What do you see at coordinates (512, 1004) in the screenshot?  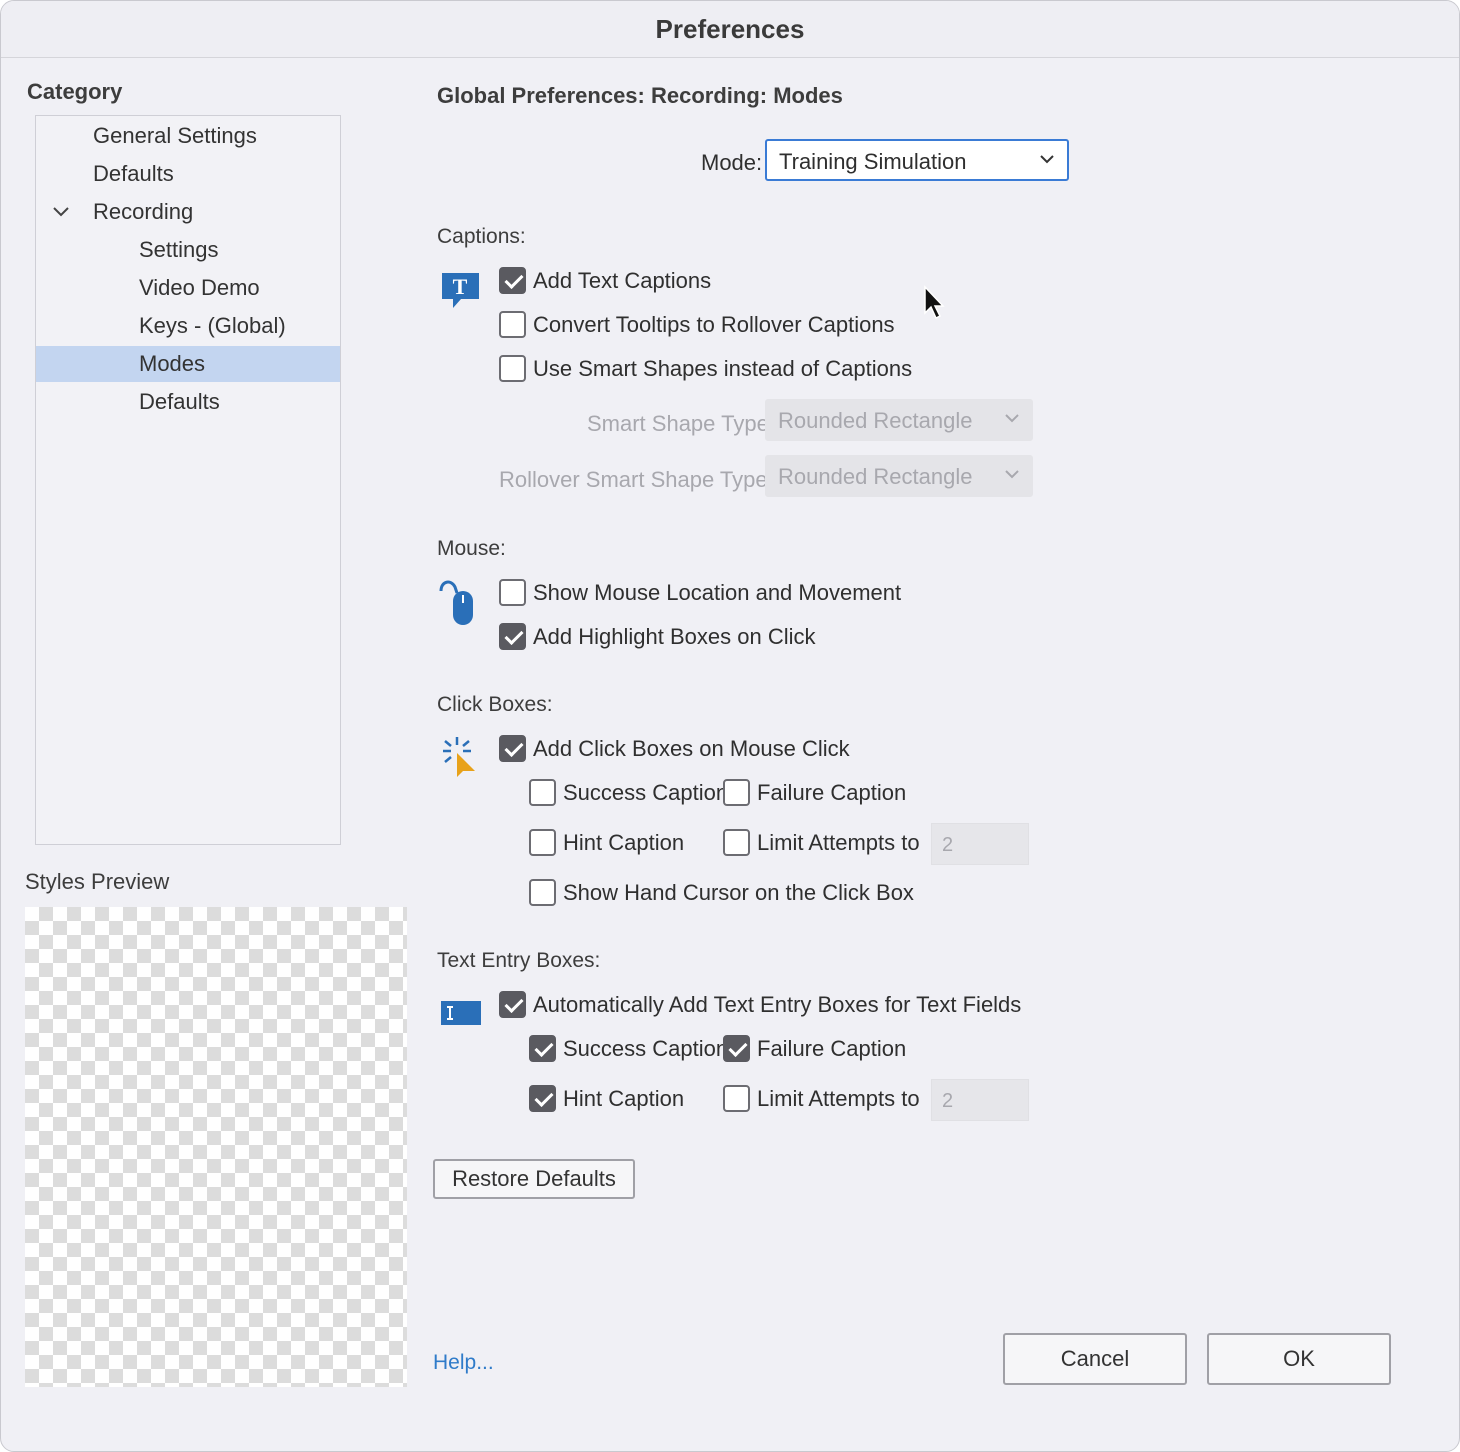 I see `auto-add-text-entry-checkbox` at bounding box center [512, 1004].